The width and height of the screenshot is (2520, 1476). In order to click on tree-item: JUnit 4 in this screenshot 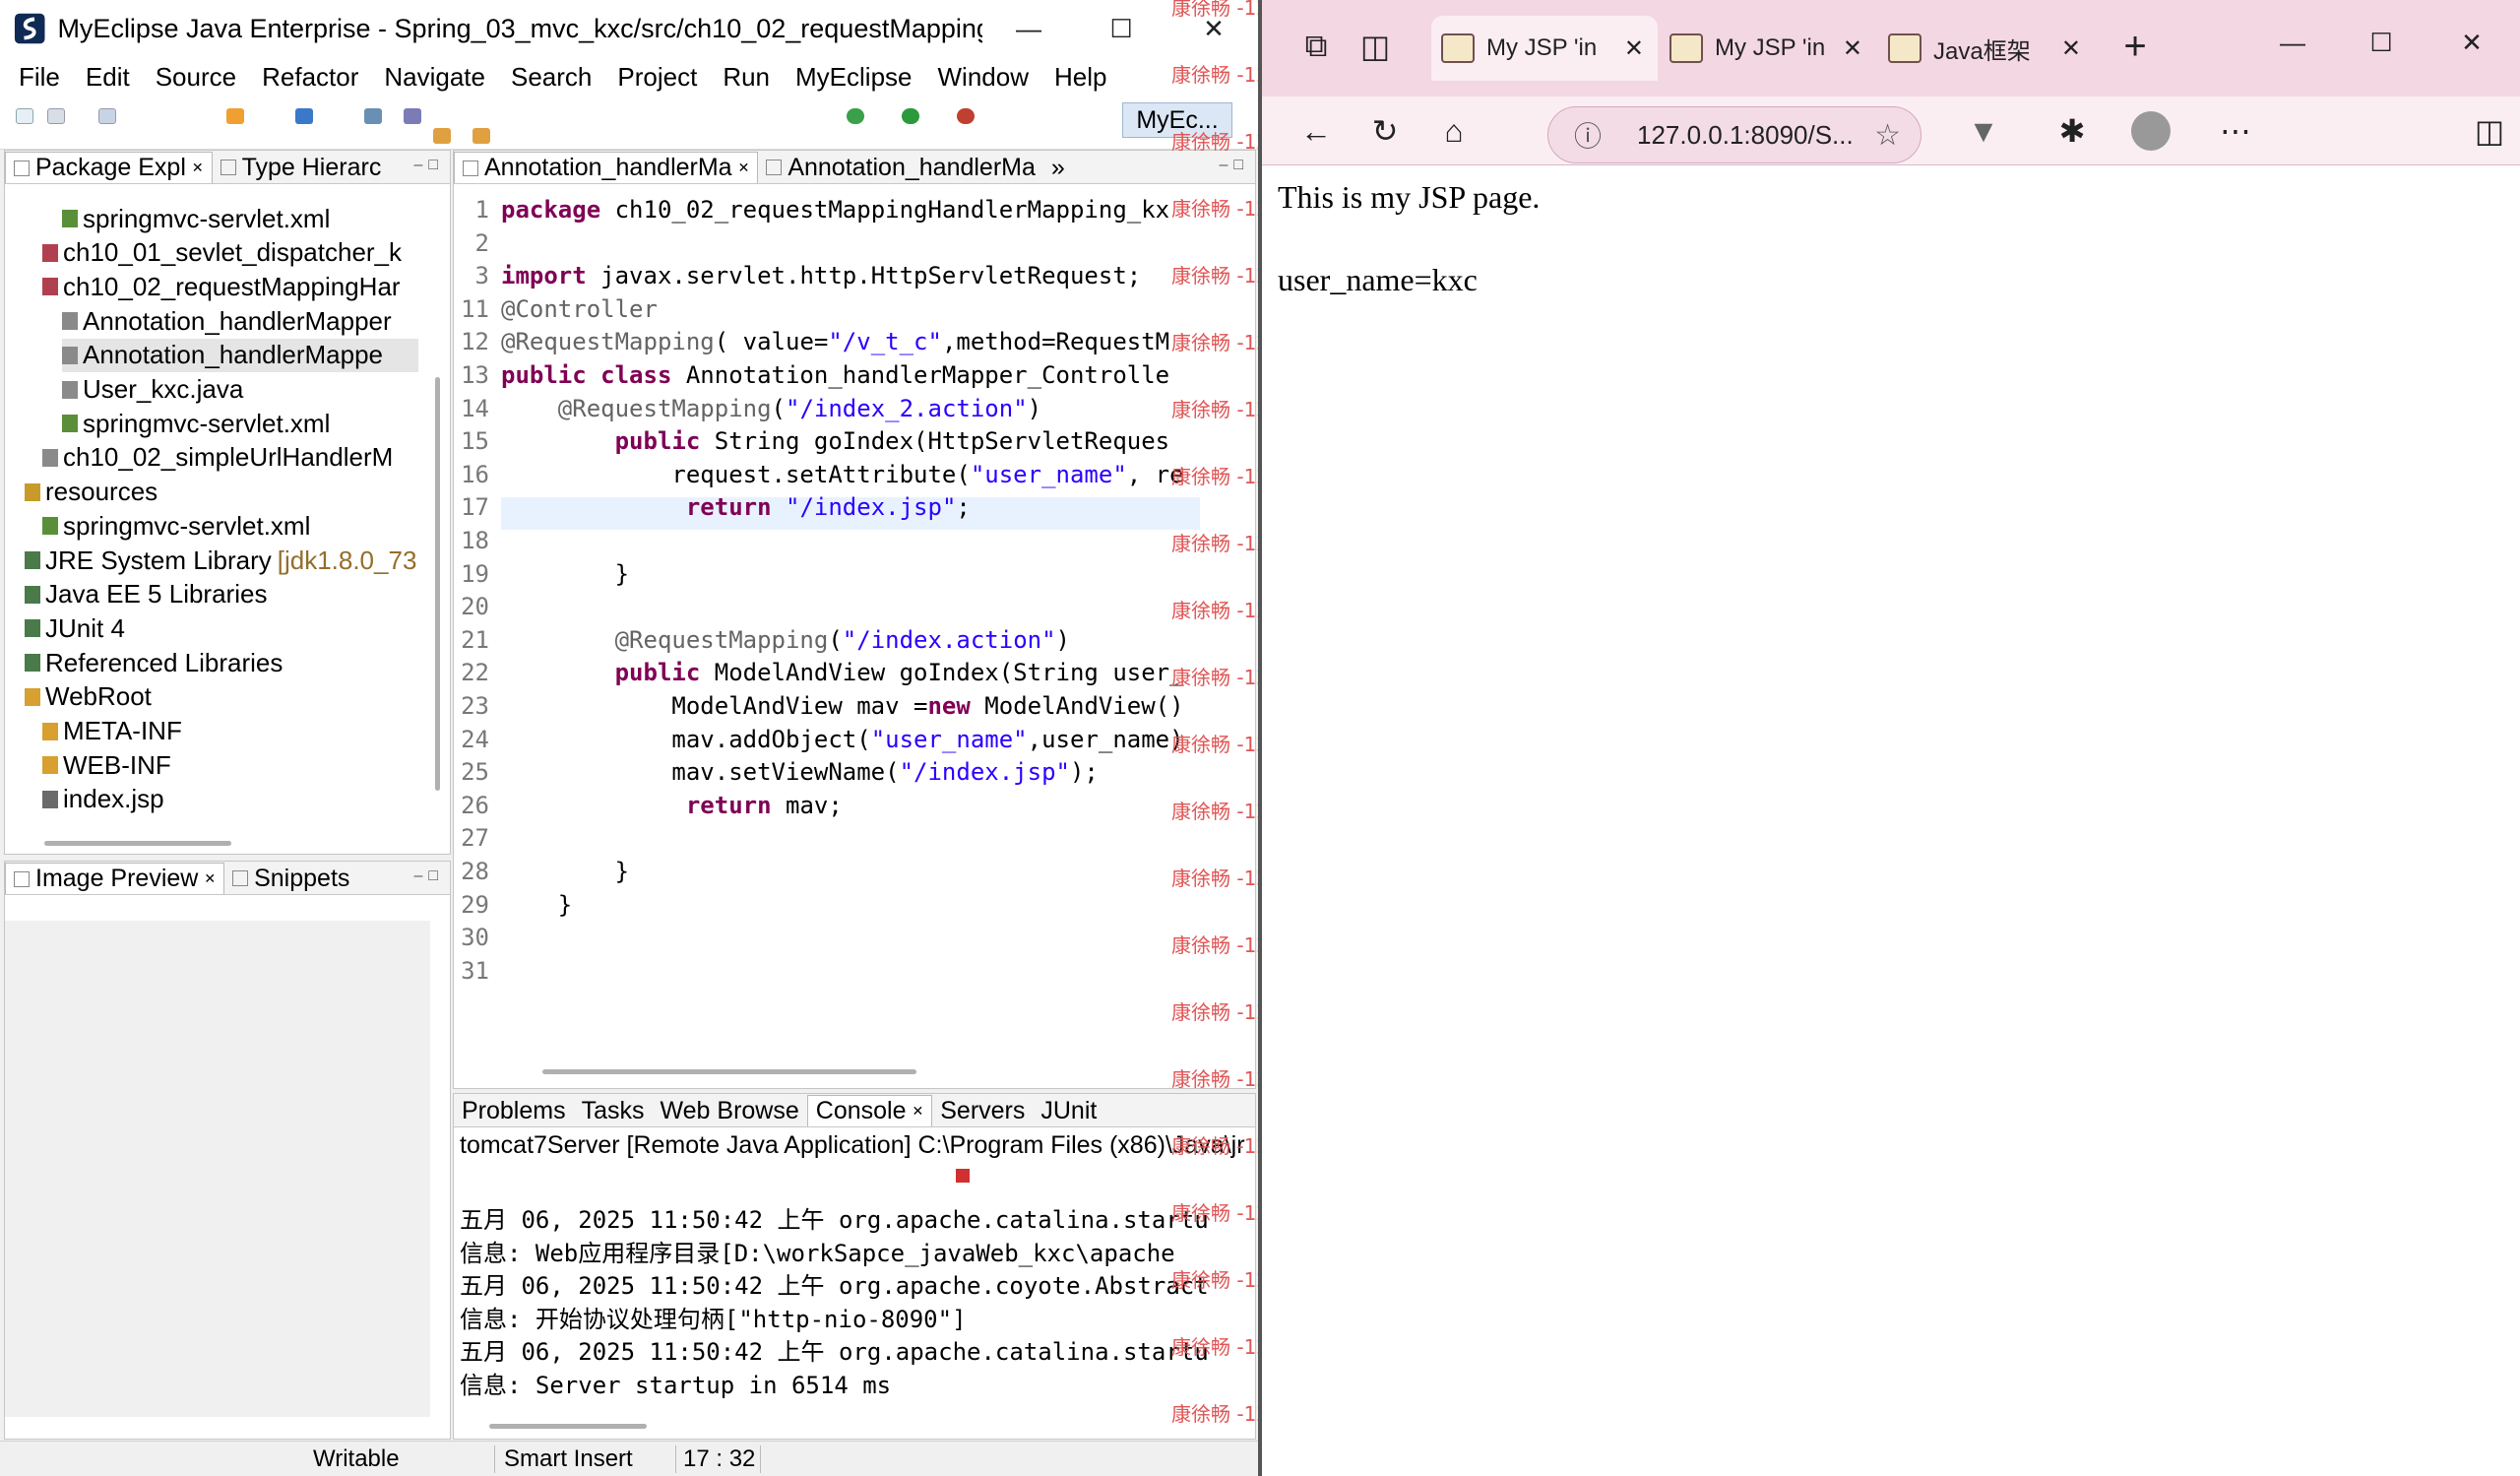, I will do `click(75, 628)`.